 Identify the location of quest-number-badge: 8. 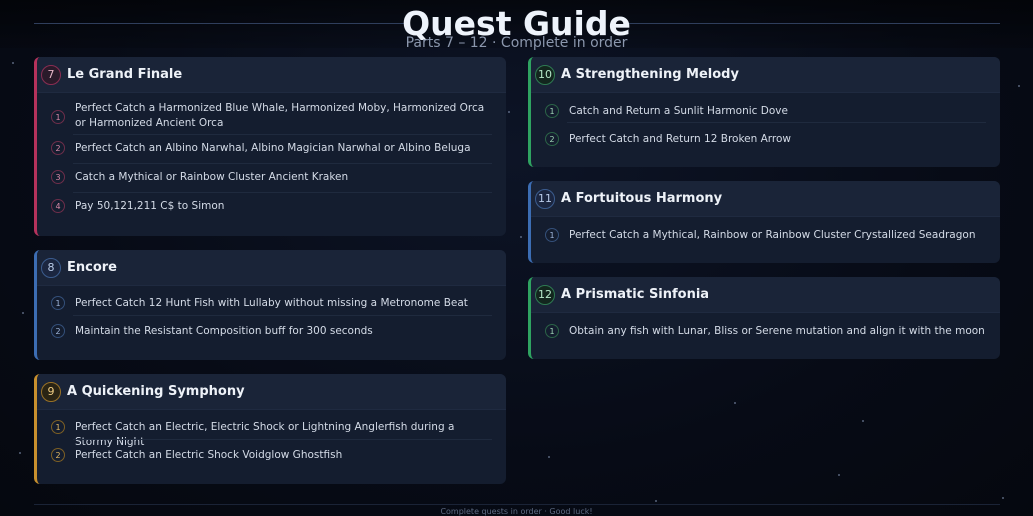
(51, 267).